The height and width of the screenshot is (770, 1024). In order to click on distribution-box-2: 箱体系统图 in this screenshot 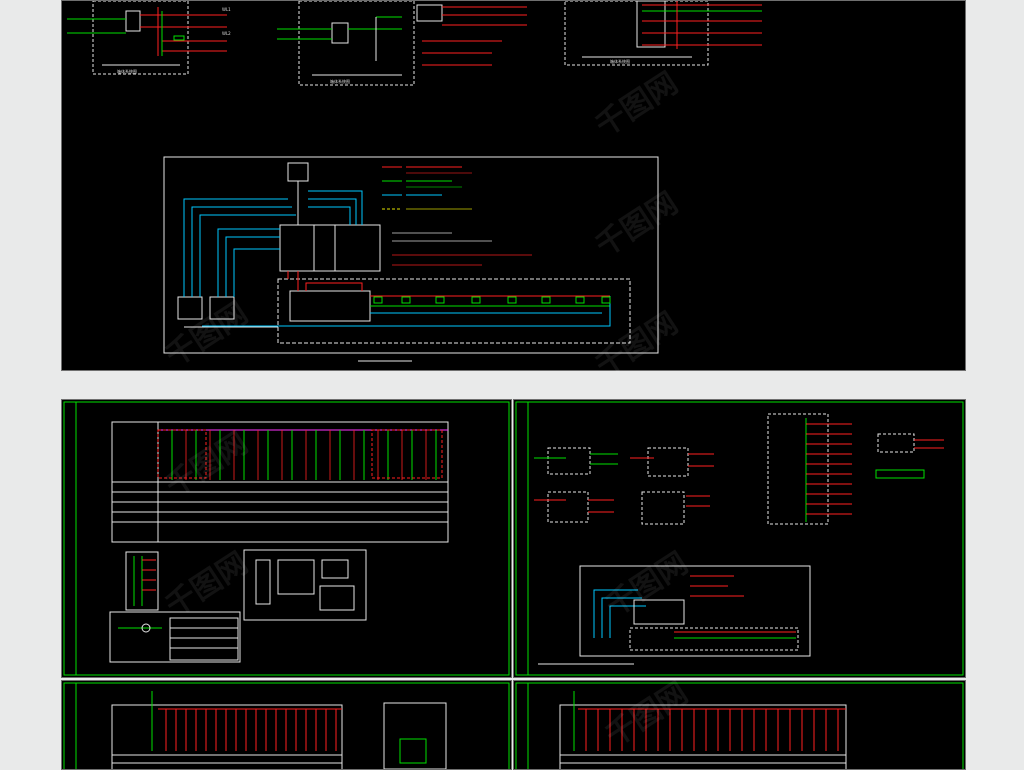, I will do `click(402, 43)`.